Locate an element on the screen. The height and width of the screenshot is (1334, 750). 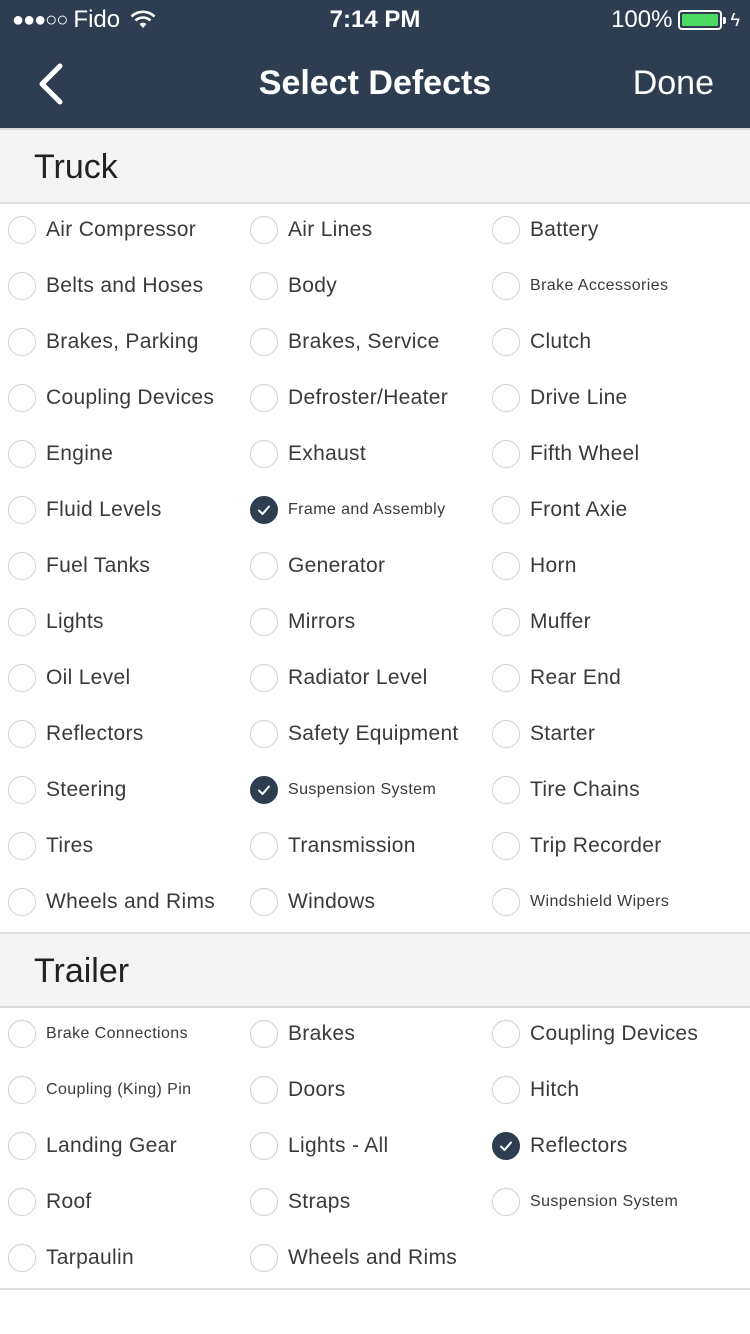
defect-option: Tarpaulin is located at coordinates (121, 1258).